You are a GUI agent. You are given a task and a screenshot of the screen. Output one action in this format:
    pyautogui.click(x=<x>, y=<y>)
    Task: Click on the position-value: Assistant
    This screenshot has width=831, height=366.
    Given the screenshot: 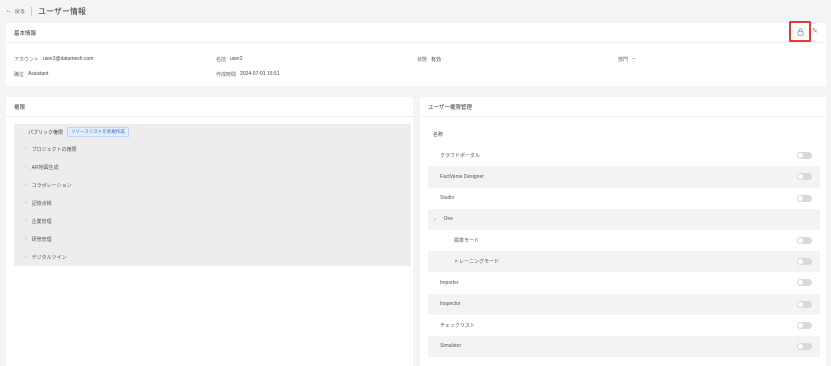 What is the action you would take?
    pyautogui.click(x=38, y=74)
    